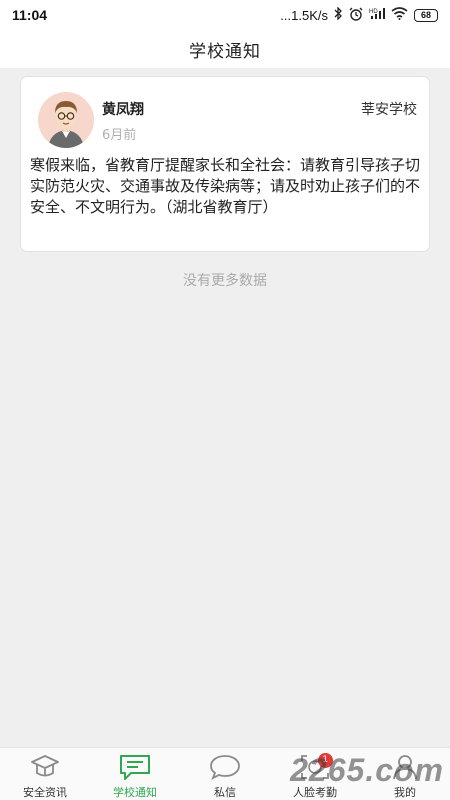 The image size is (450, 800). I want to click on chat-bubble-icon, so click(225, 767).